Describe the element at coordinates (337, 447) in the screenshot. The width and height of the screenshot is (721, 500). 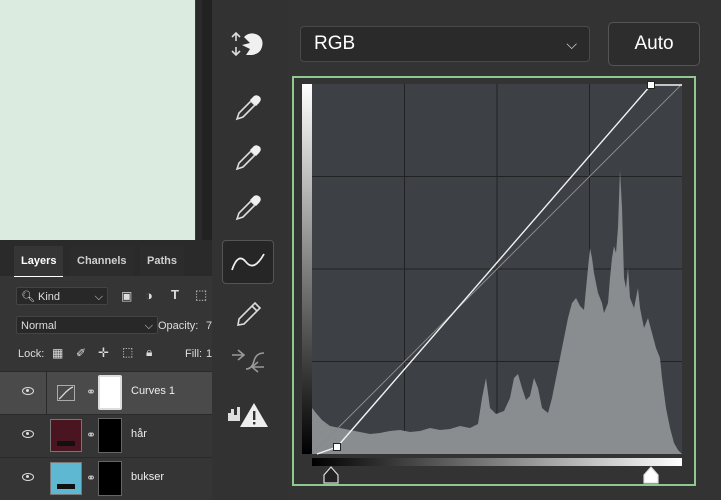
I see `curve-point-shadow` at that location.